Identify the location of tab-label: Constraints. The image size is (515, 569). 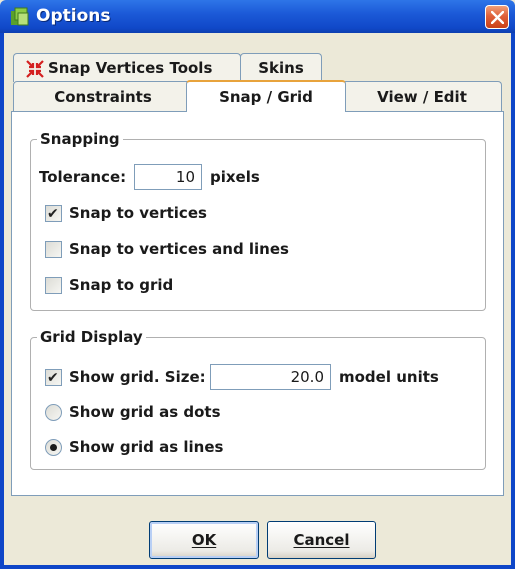
(103, 96).